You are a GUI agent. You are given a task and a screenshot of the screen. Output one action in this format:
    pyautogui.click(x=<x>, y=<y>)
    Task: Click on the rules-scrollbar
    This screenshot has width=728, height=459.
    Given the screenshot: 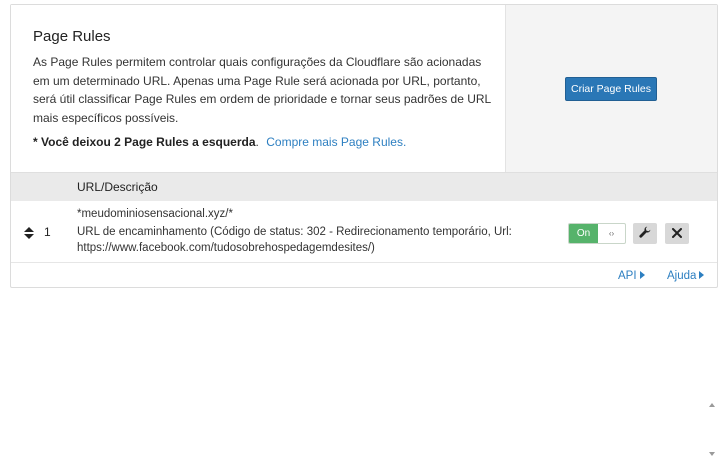 What is the action you would take?
    pyautogui.click(x=712, y=428)
    